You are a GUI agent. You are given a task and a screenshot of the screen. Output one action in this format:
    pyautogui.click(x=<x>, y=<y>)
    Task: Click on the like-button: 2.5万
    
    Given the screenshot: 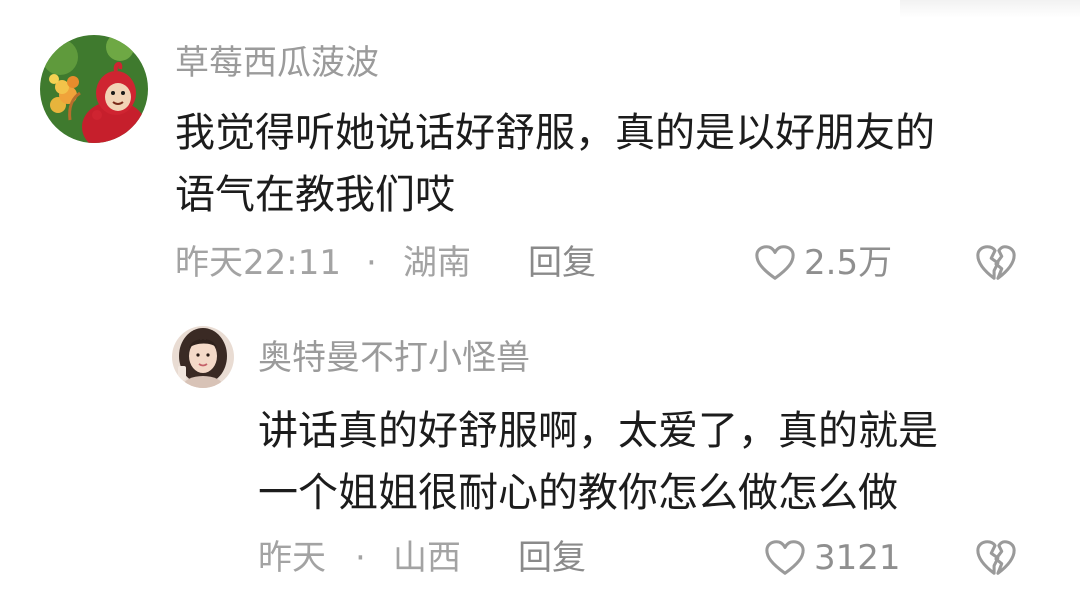 What is the action you would take?
    pyautogui.click(x=823, y=263)
    